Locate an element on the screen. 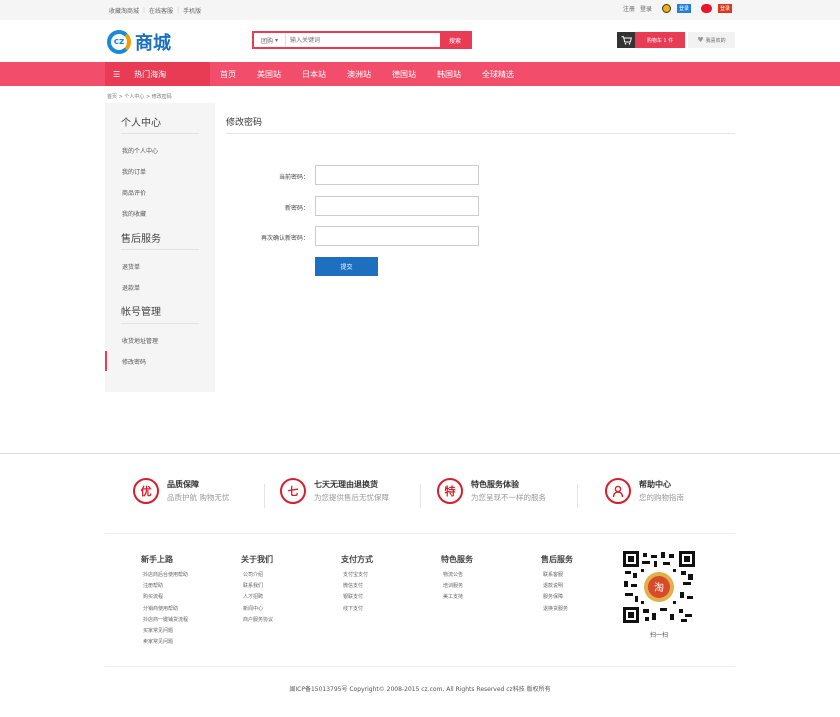  top-links: 收藏淘商城 | 在线客服 | 手机版 is located at coordinates (155, 10).